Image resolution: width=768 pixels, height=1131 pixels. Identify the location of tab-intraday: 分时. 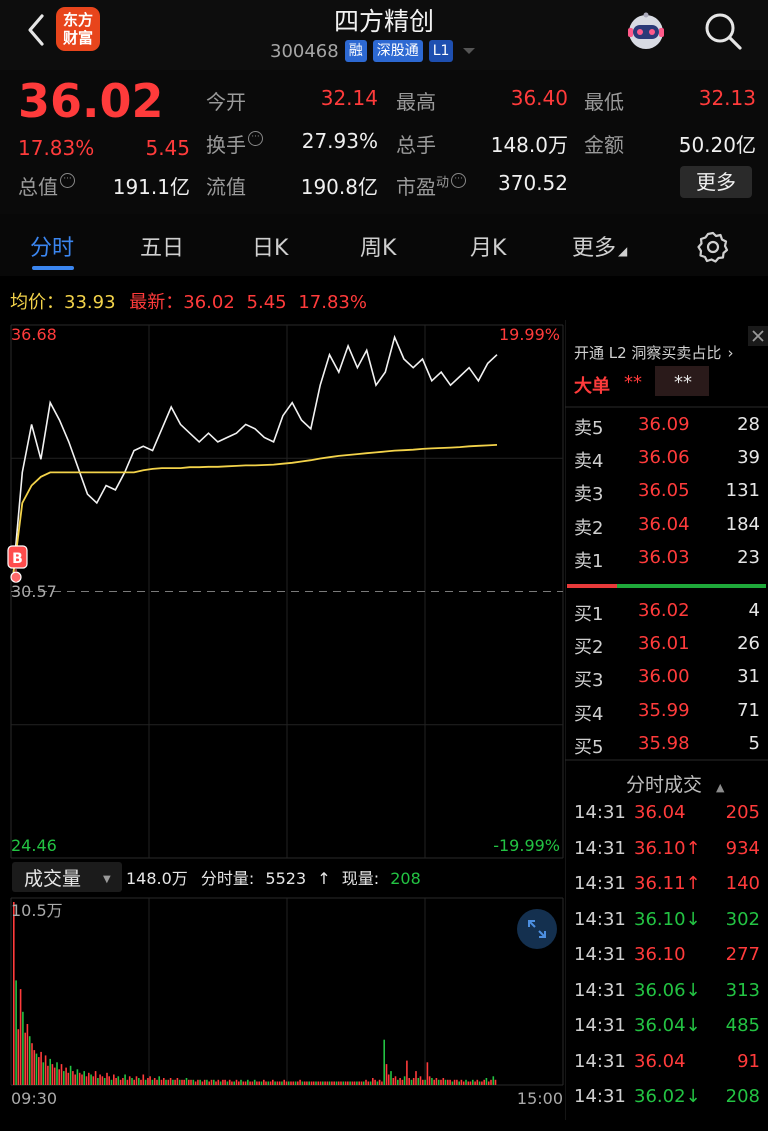
(52, 246).